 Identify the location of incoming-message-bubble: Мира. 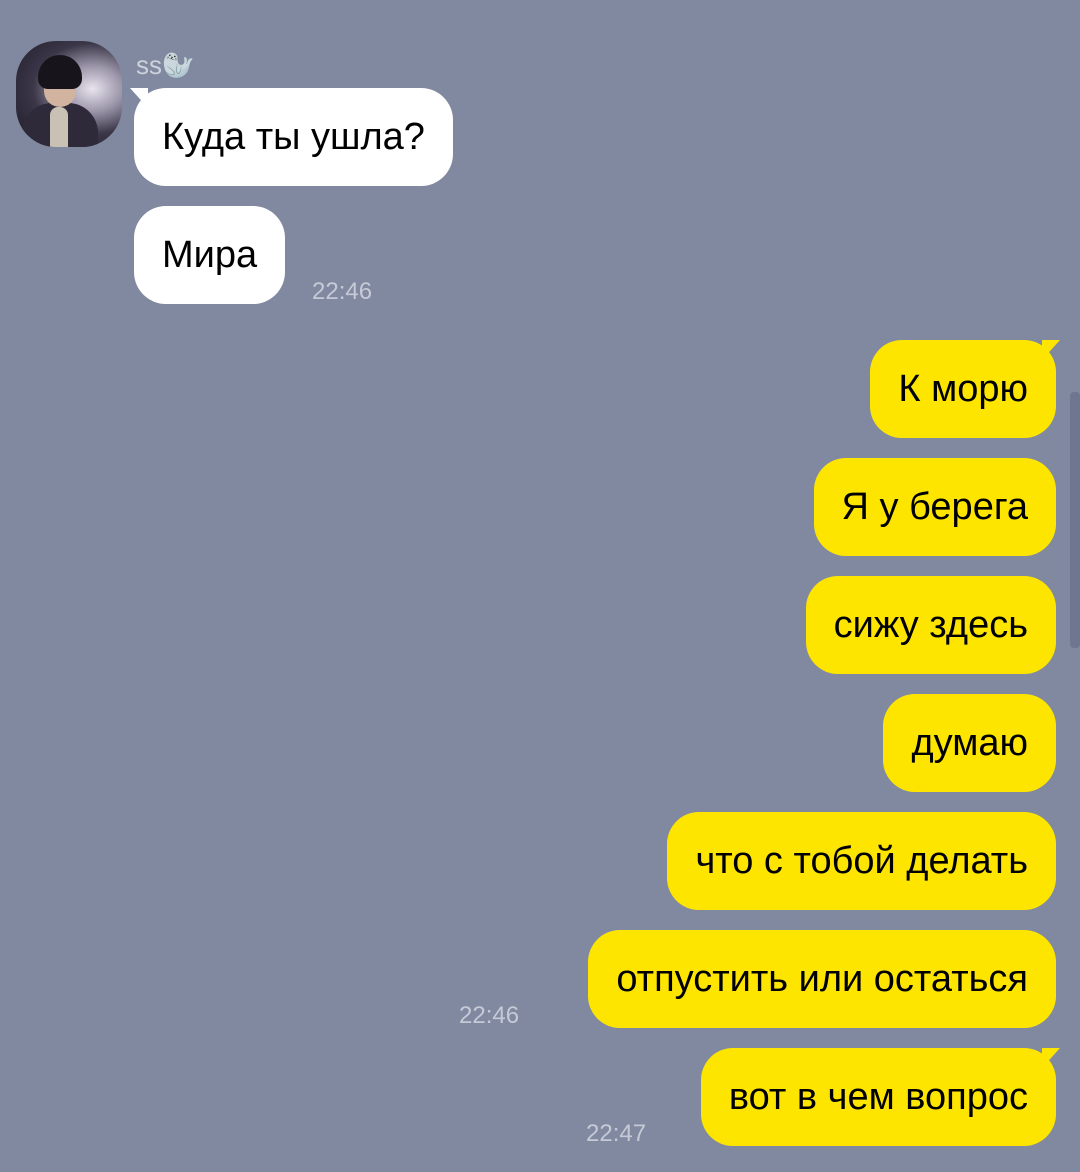
(210, 255).